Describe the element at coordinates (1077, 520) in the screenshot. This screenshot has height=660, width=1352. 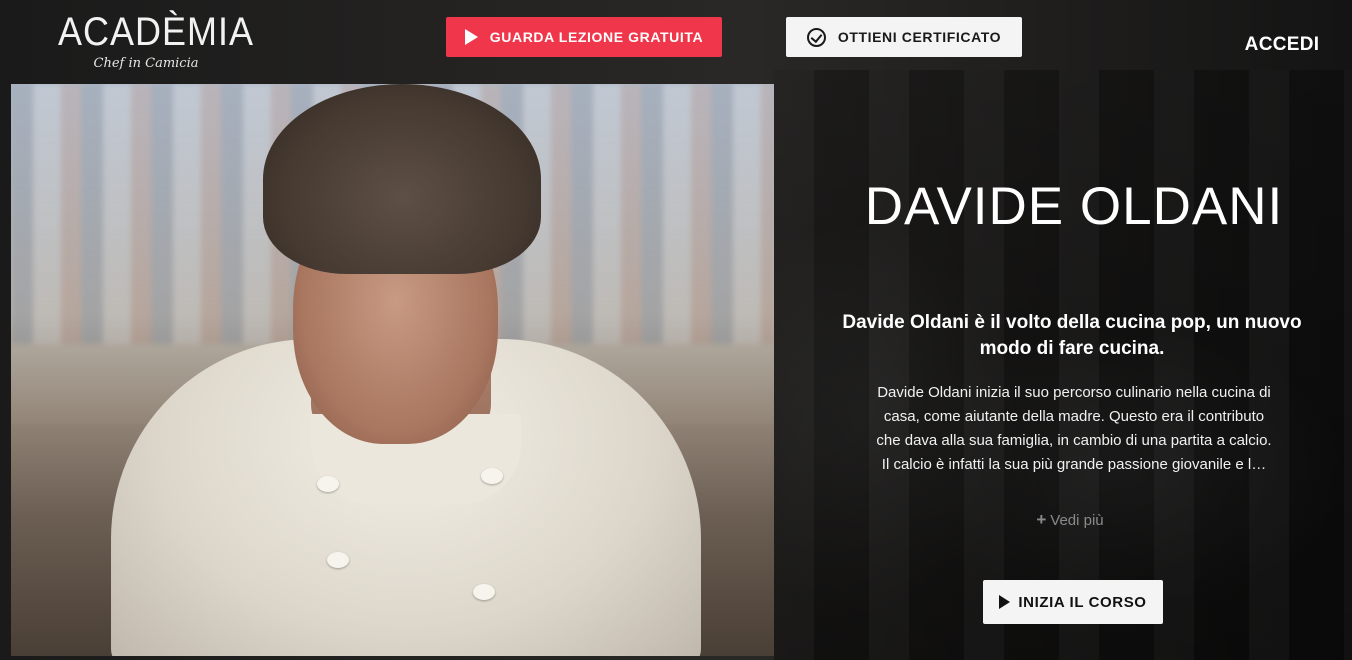
I see `see-more-label: Vedi più` at that location.